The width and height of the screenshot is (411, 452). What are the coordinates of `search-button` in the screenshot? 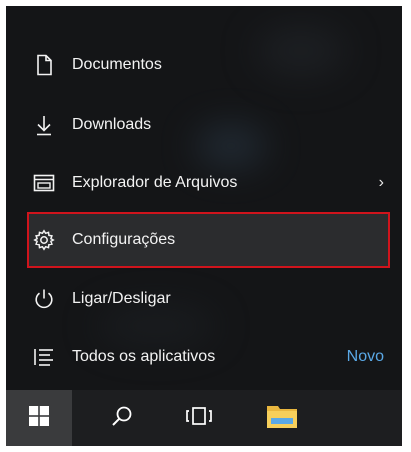 It's located at (122, 418).